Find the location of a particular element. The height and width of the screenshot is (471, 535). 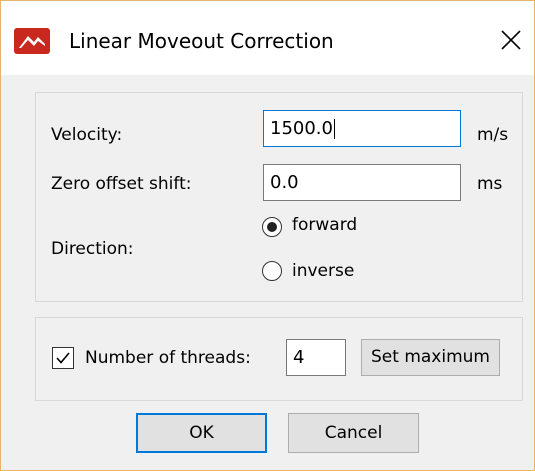

radio-forward-label: forward is located at coordinates (324, 225).